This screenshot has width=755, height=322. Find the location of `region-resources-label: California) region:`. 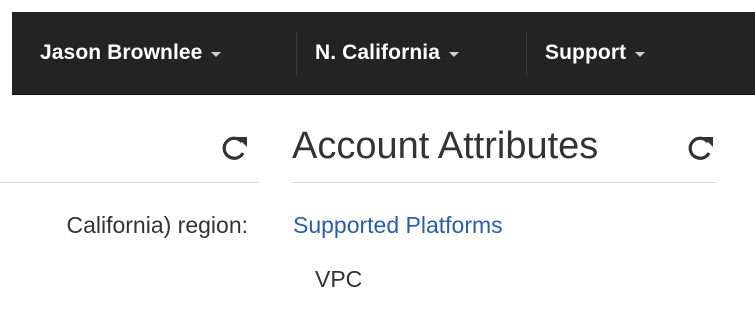

region-resources-label: California) region: is located at coordinates (157, 225).